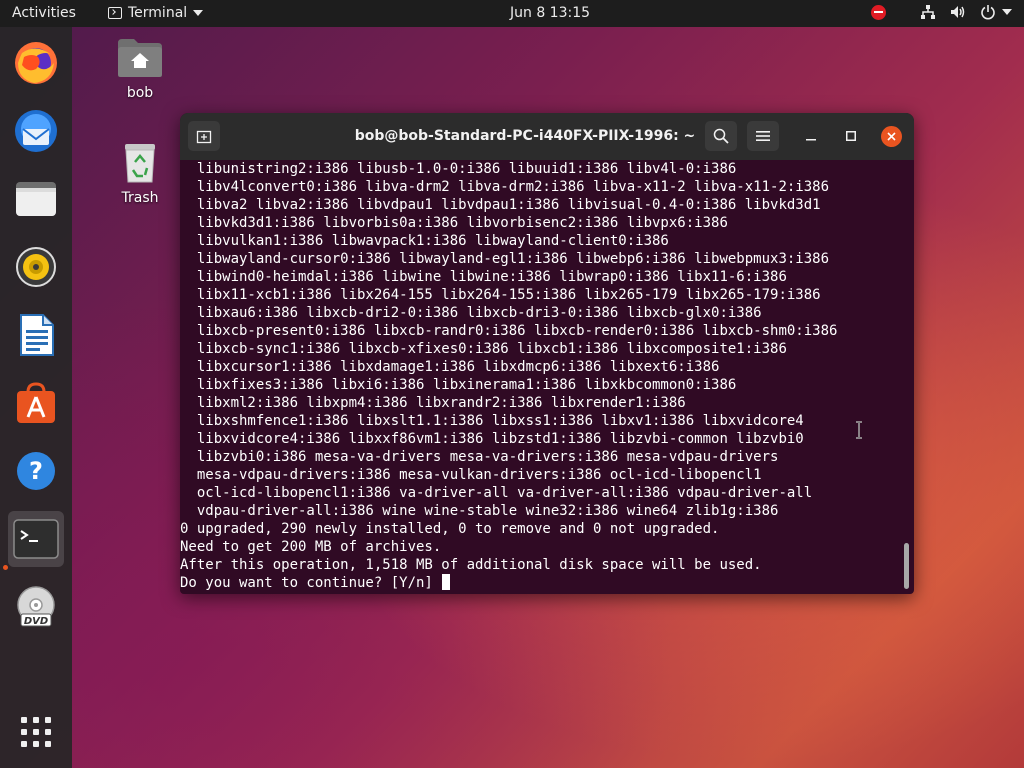 The width and height of the screenshot is (1024, 768). Describe the element at coordinates (140, 93) in the screenshot. I see `home-folder-label: bob` at that location.